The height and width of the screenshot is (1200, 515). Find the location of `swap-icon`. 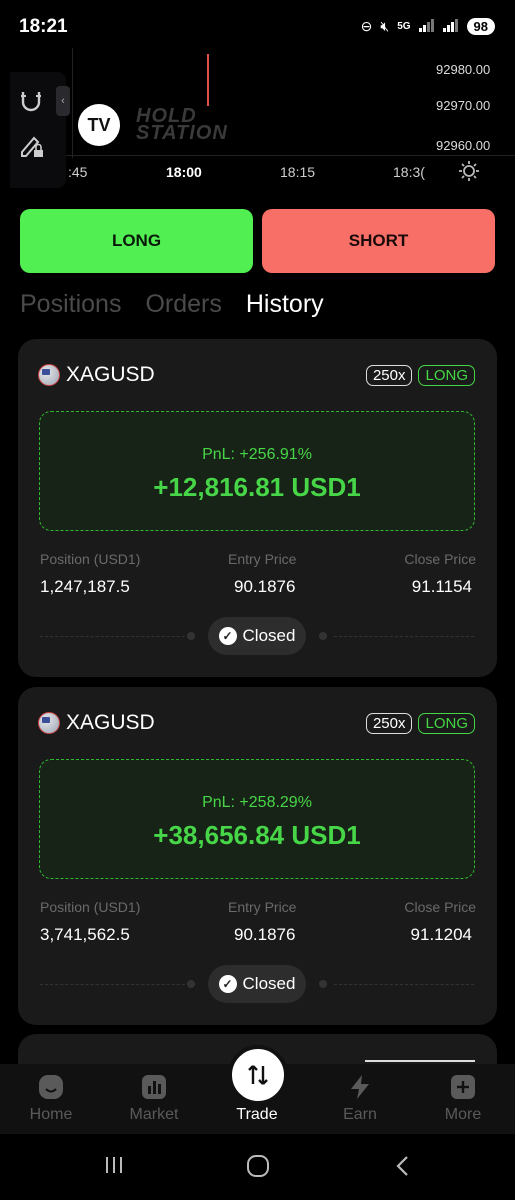

swap-icon is located at coordinates (258, 1075).